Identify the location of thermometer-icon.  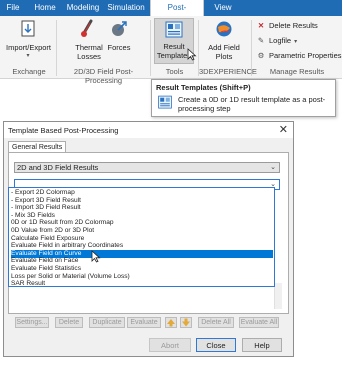
(87, 28).